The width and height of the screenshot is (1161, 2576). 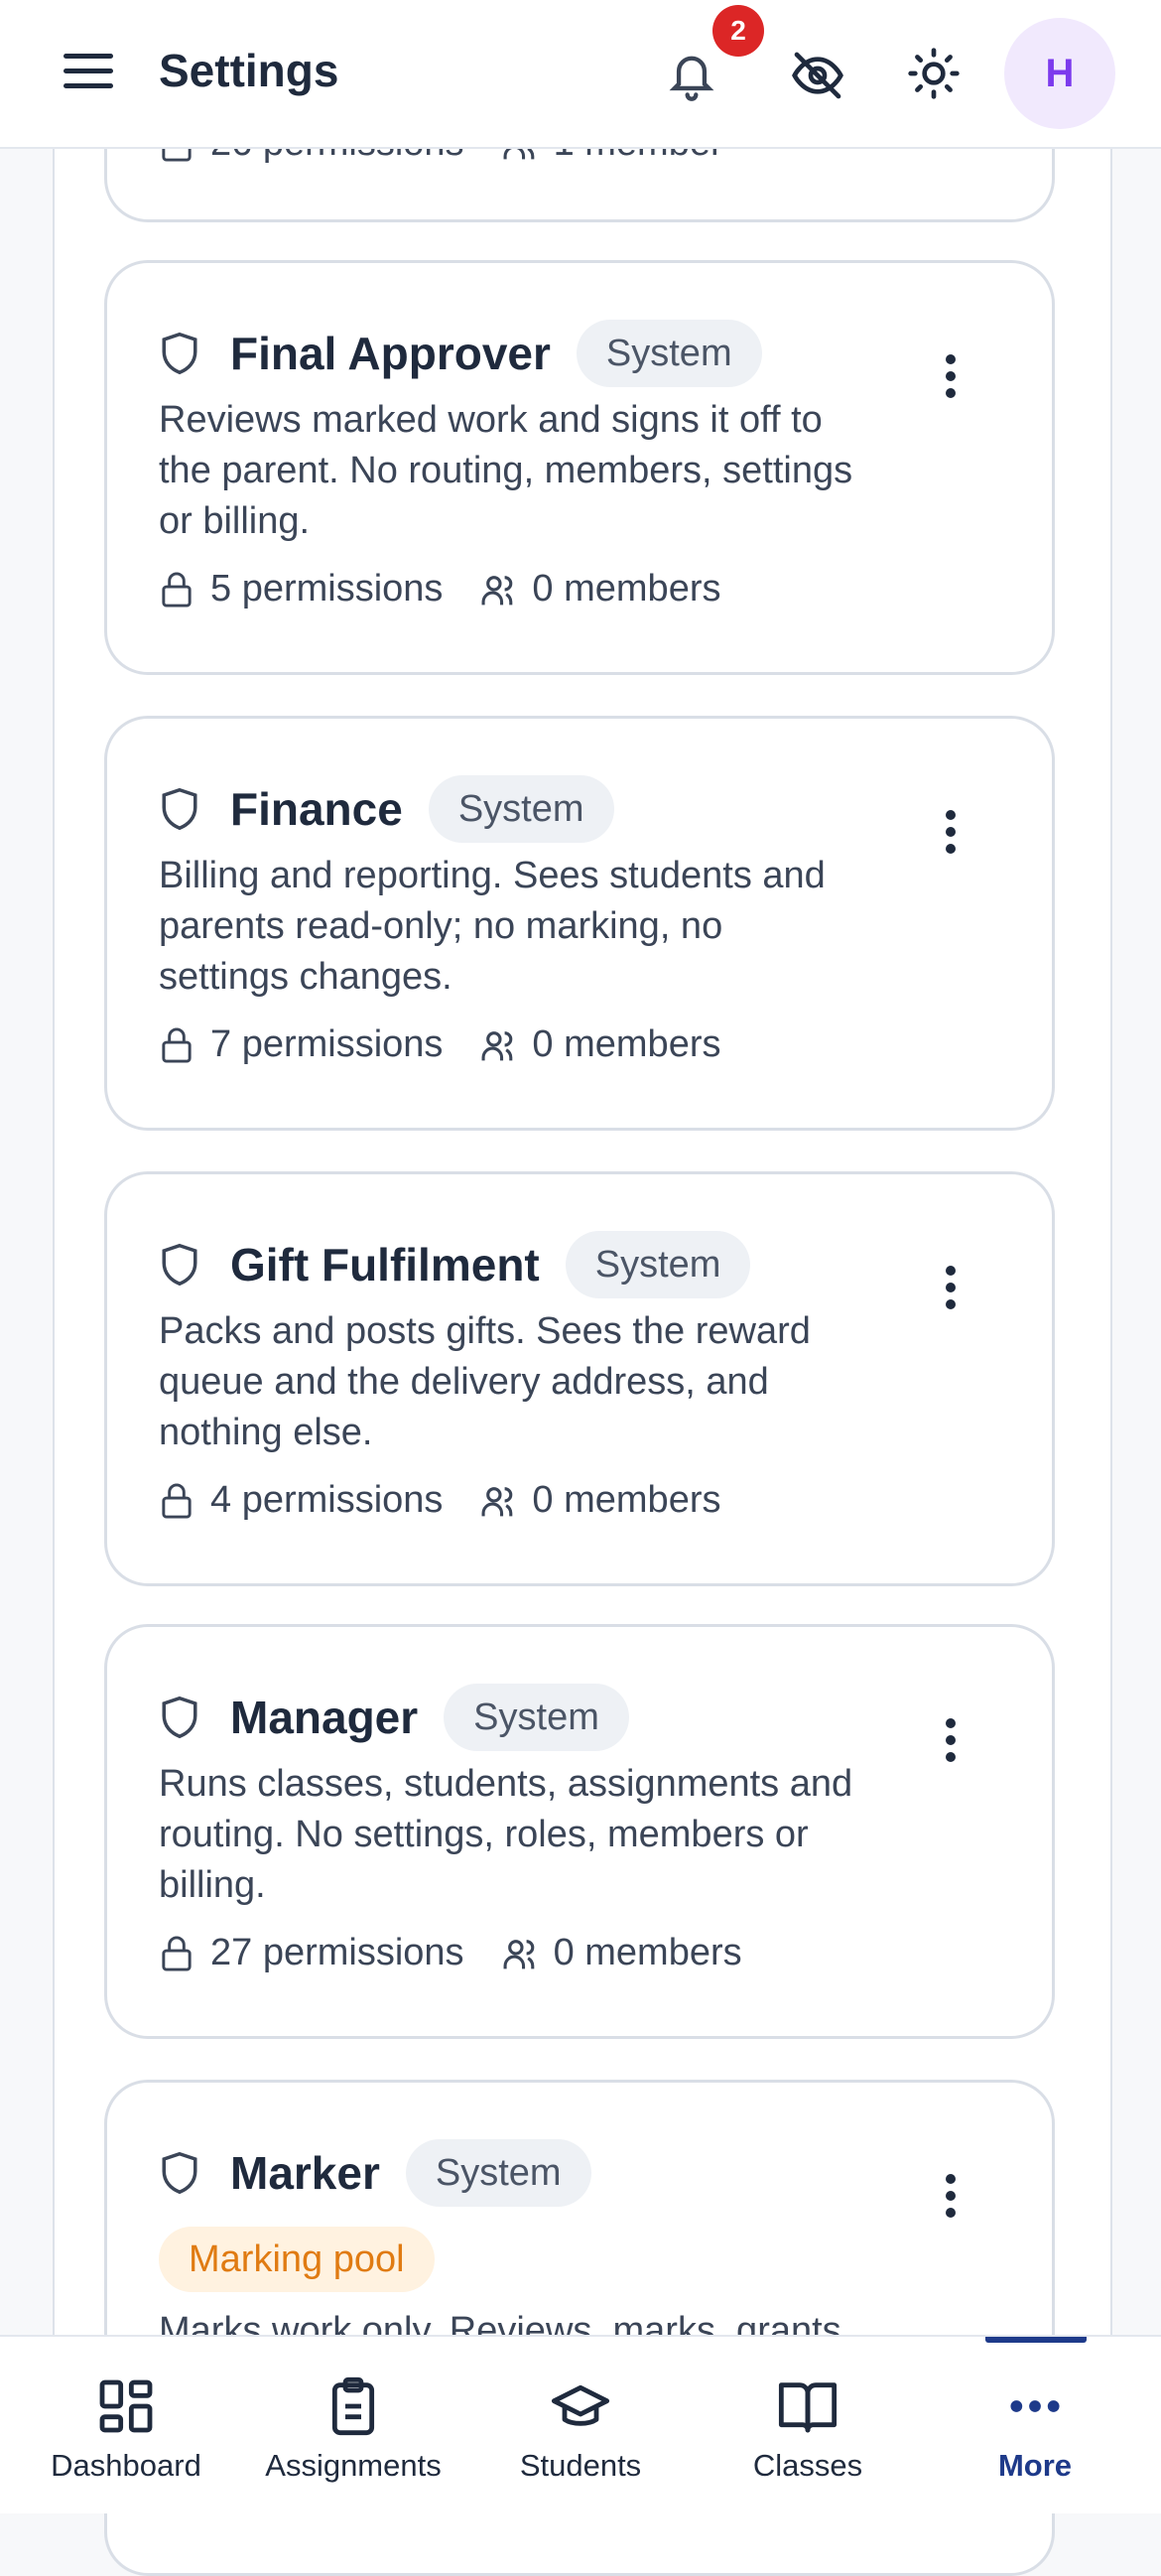 I want to click on permissions-count: 7 permissions, so click(x=327, y=1044).